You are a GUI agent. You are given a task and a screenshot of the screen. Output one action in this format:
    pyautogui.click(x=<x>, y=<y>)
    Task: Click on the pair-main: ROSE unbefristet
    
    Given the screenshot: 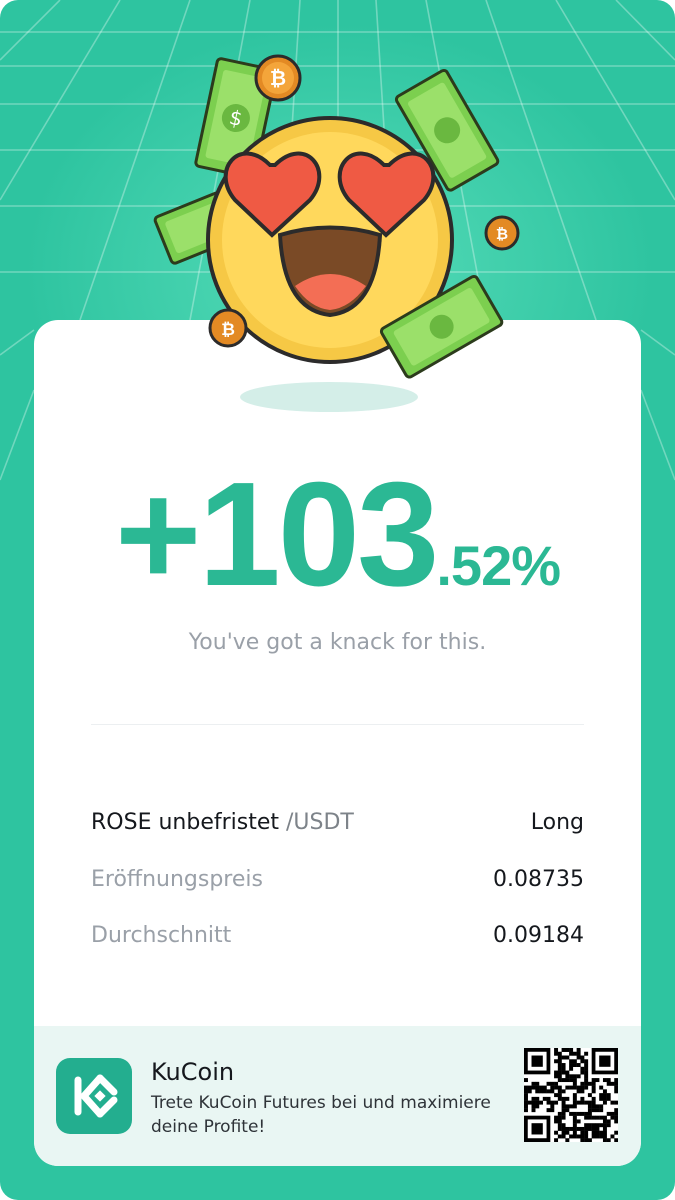 What is the action you would take?
    pyautogui.click(x=185, y=822)
    